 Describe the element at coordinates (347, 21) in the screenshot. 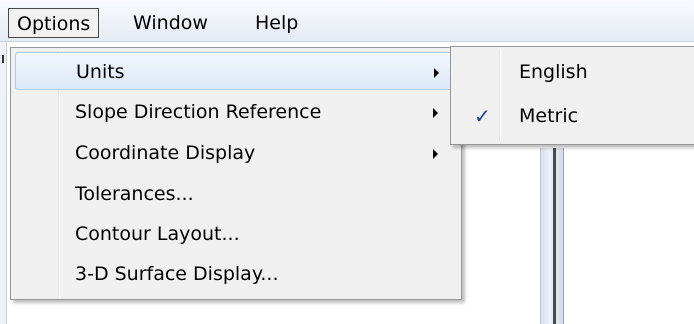

I see `menu-bar: Options Window Help` at that location.